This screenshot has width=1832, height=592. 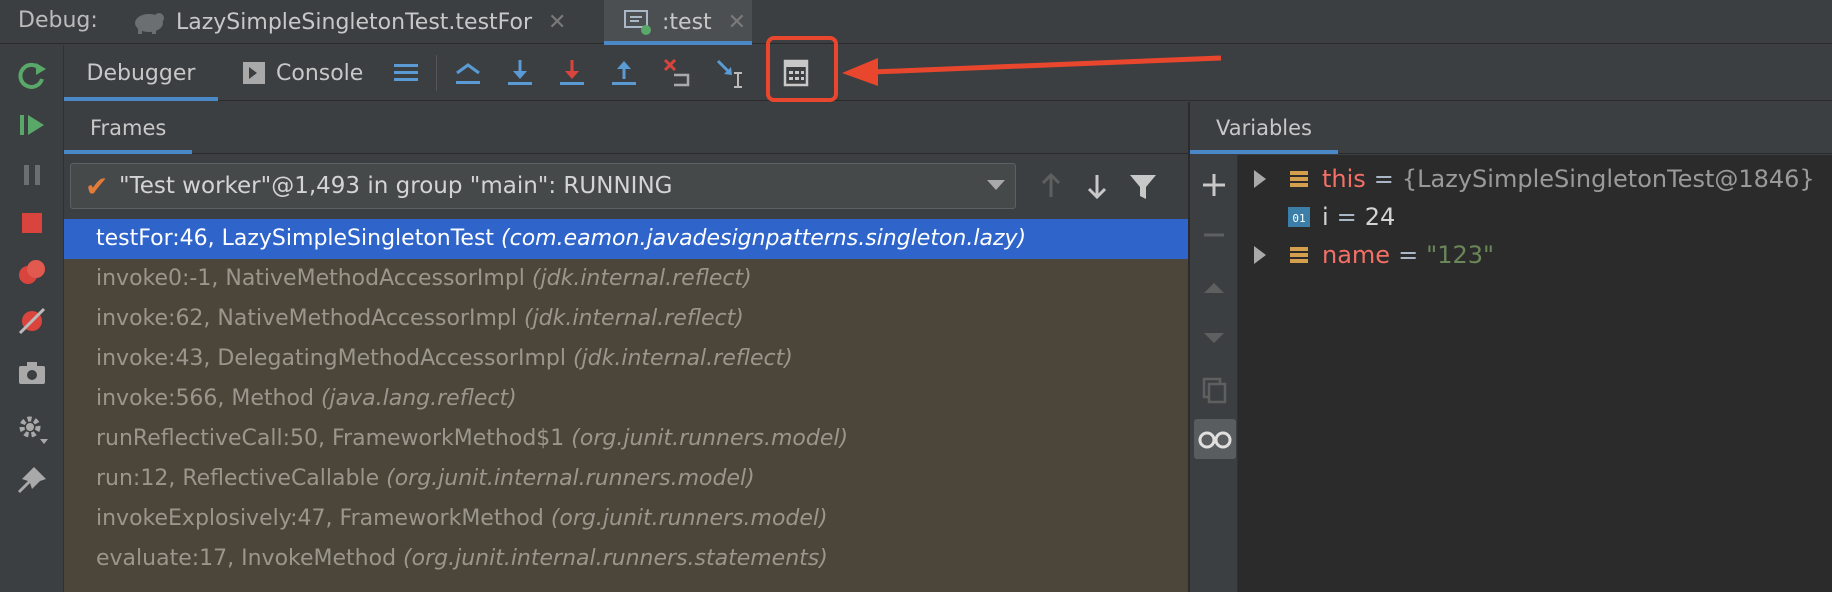 I want to click on variable-value: 24, so click(x=1380, y=217).